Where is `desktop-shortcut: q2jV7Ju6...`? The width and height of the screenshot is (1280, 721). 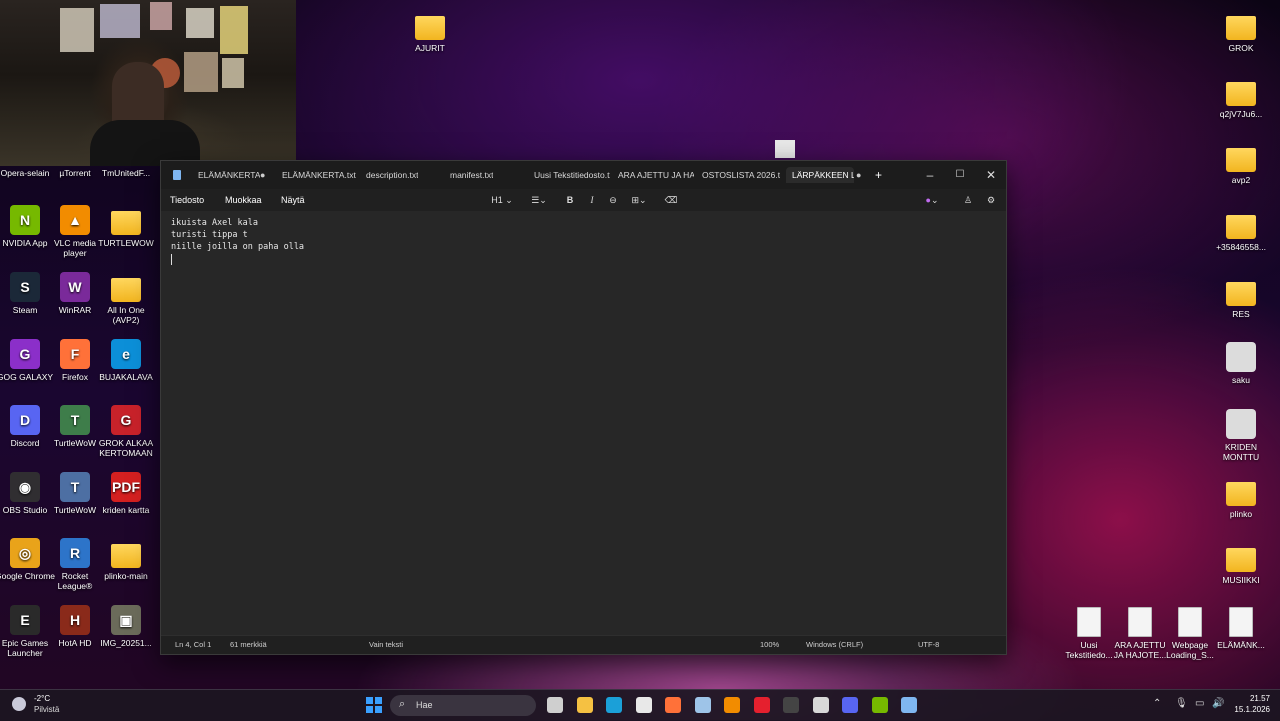 desktop-shortcut: q2jV7Ju6... is located at coordinates (1241, 97).